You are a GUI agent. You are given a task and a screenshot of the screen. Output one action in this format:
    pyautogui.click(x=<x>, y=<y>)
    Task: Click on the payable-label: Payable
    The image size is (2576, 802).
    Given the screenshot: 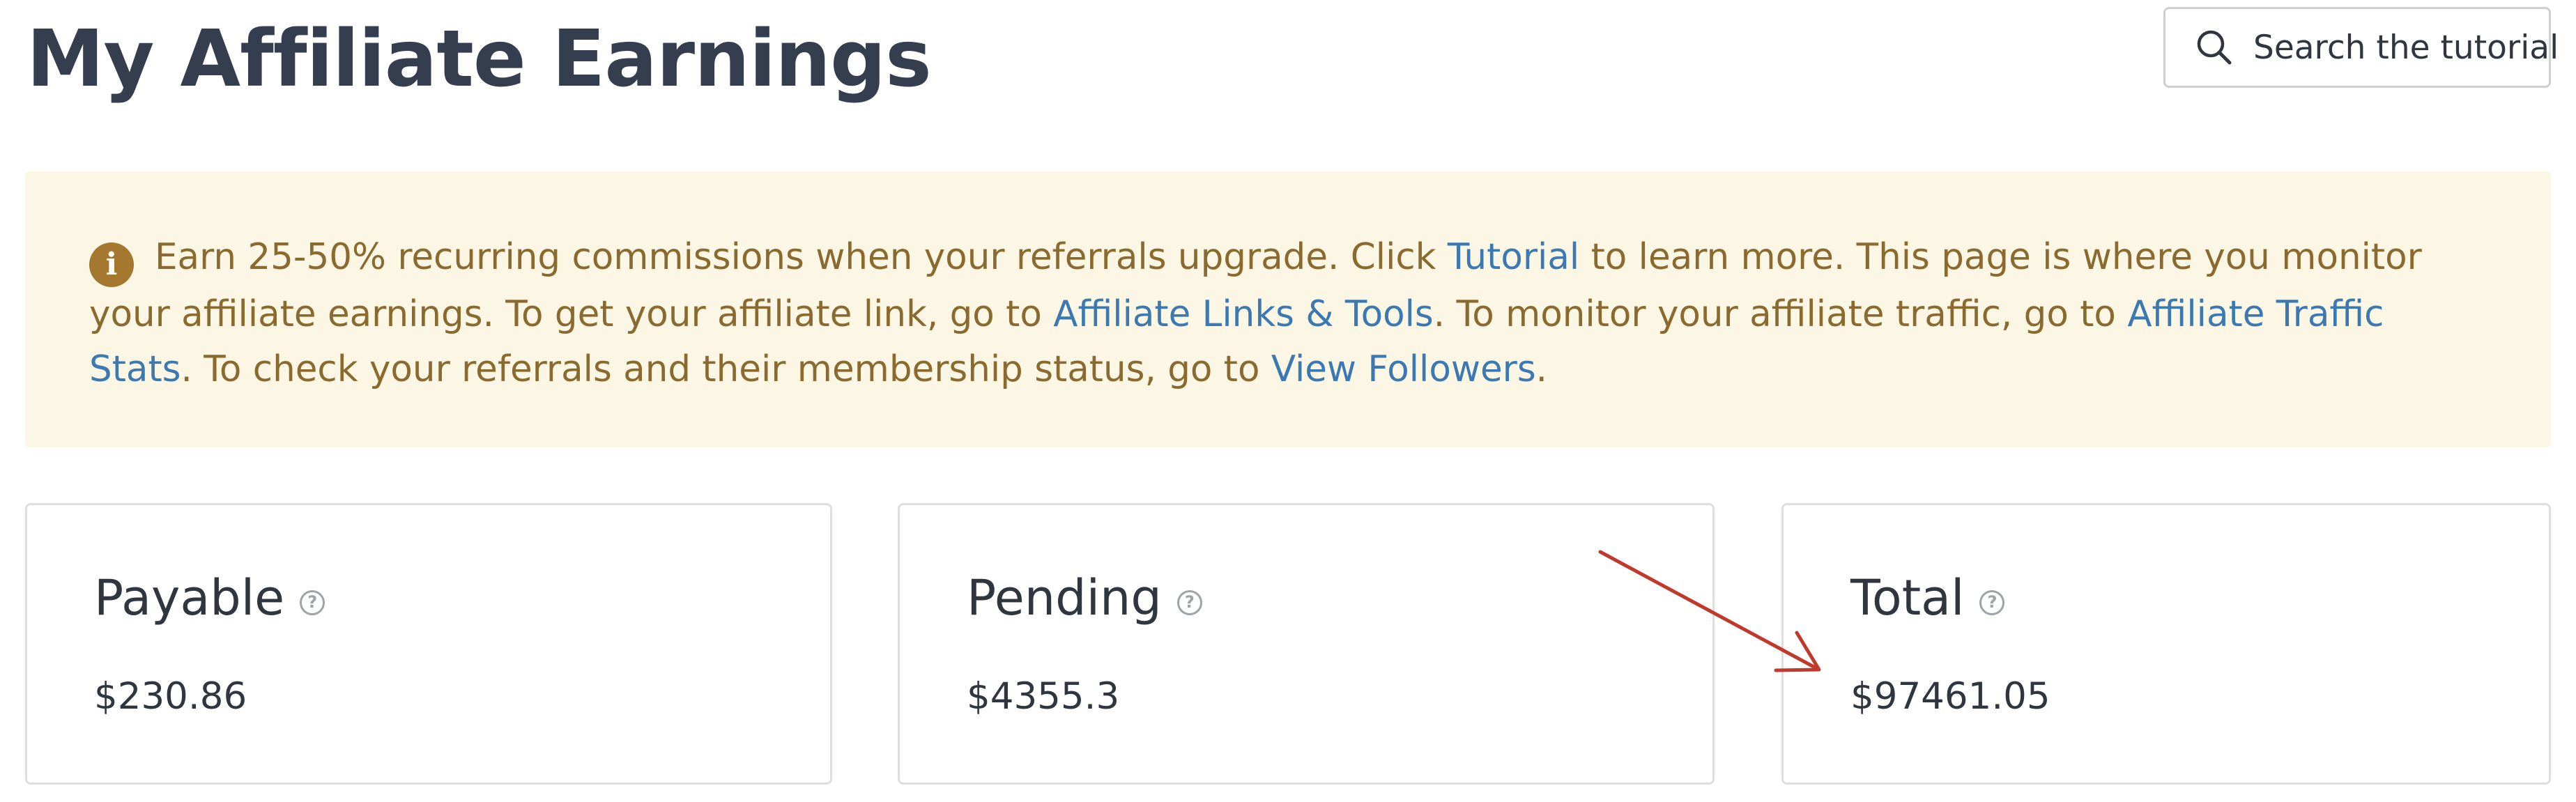 What is the action you would take?
    pyautogui.click(x=189, y=597)
    